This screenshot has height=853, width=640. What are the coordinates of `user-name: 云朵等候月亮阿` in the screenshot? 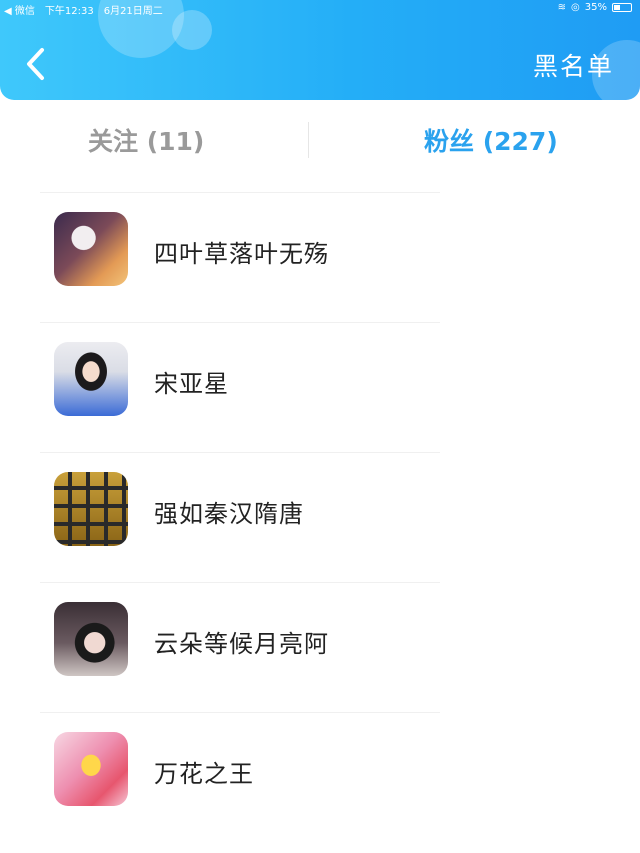 It's located at (241, 644).